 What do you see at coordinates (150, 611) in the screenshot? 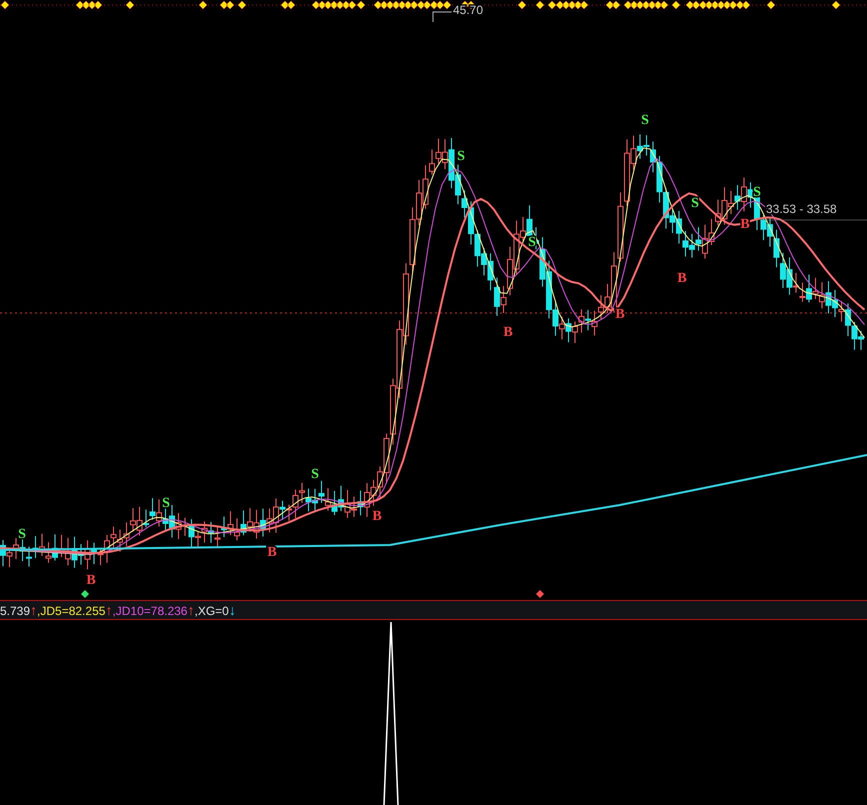
I see `indicator-value: ,JD10=78.236` at bounding box center [150, 611].